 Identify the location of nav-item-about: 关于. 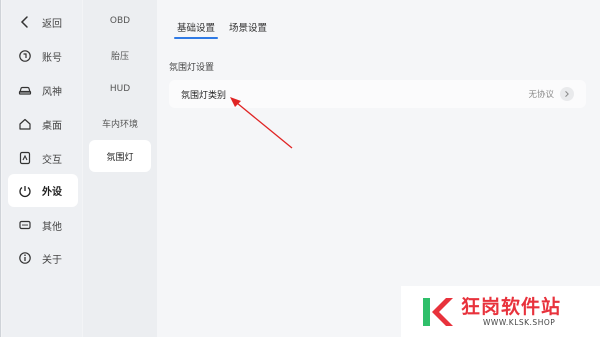
(43, 258).